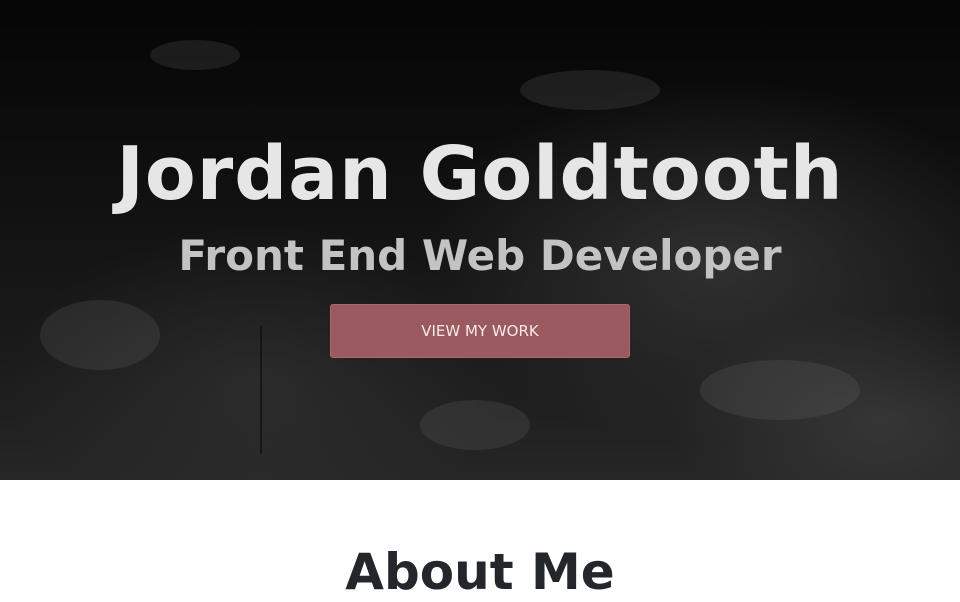  I want to click on texture-scratch, so click(261, 390).